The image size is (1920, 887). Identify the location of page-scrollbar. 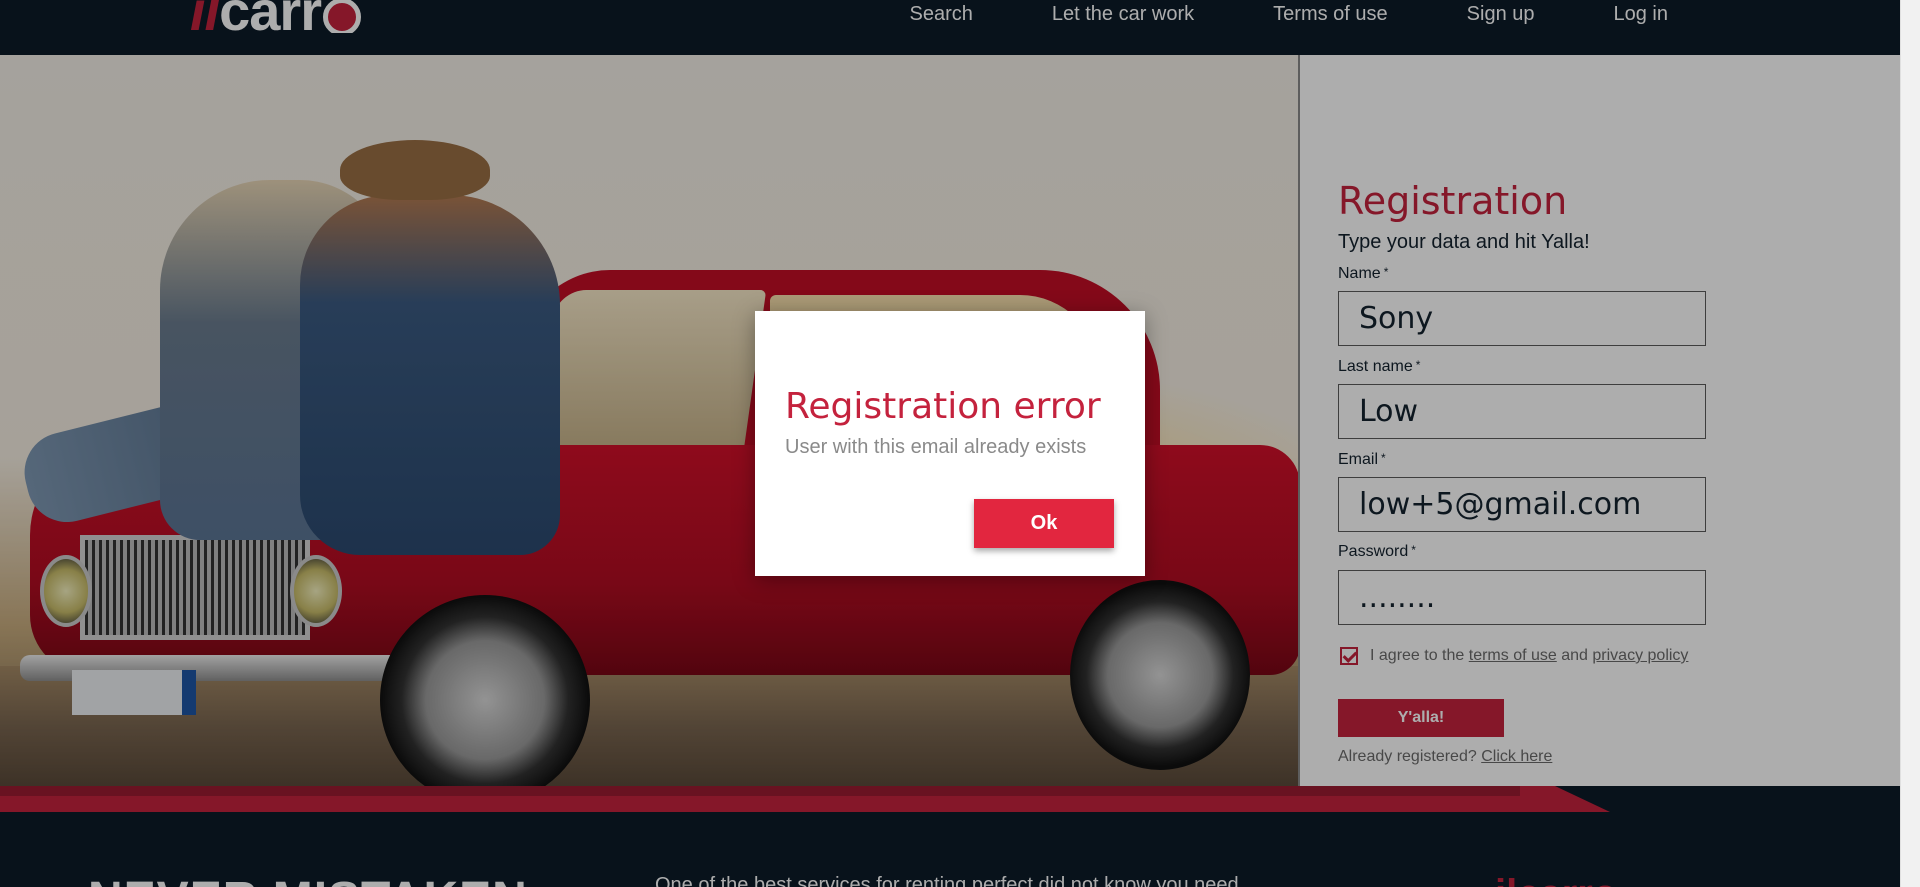
(1910, 443).